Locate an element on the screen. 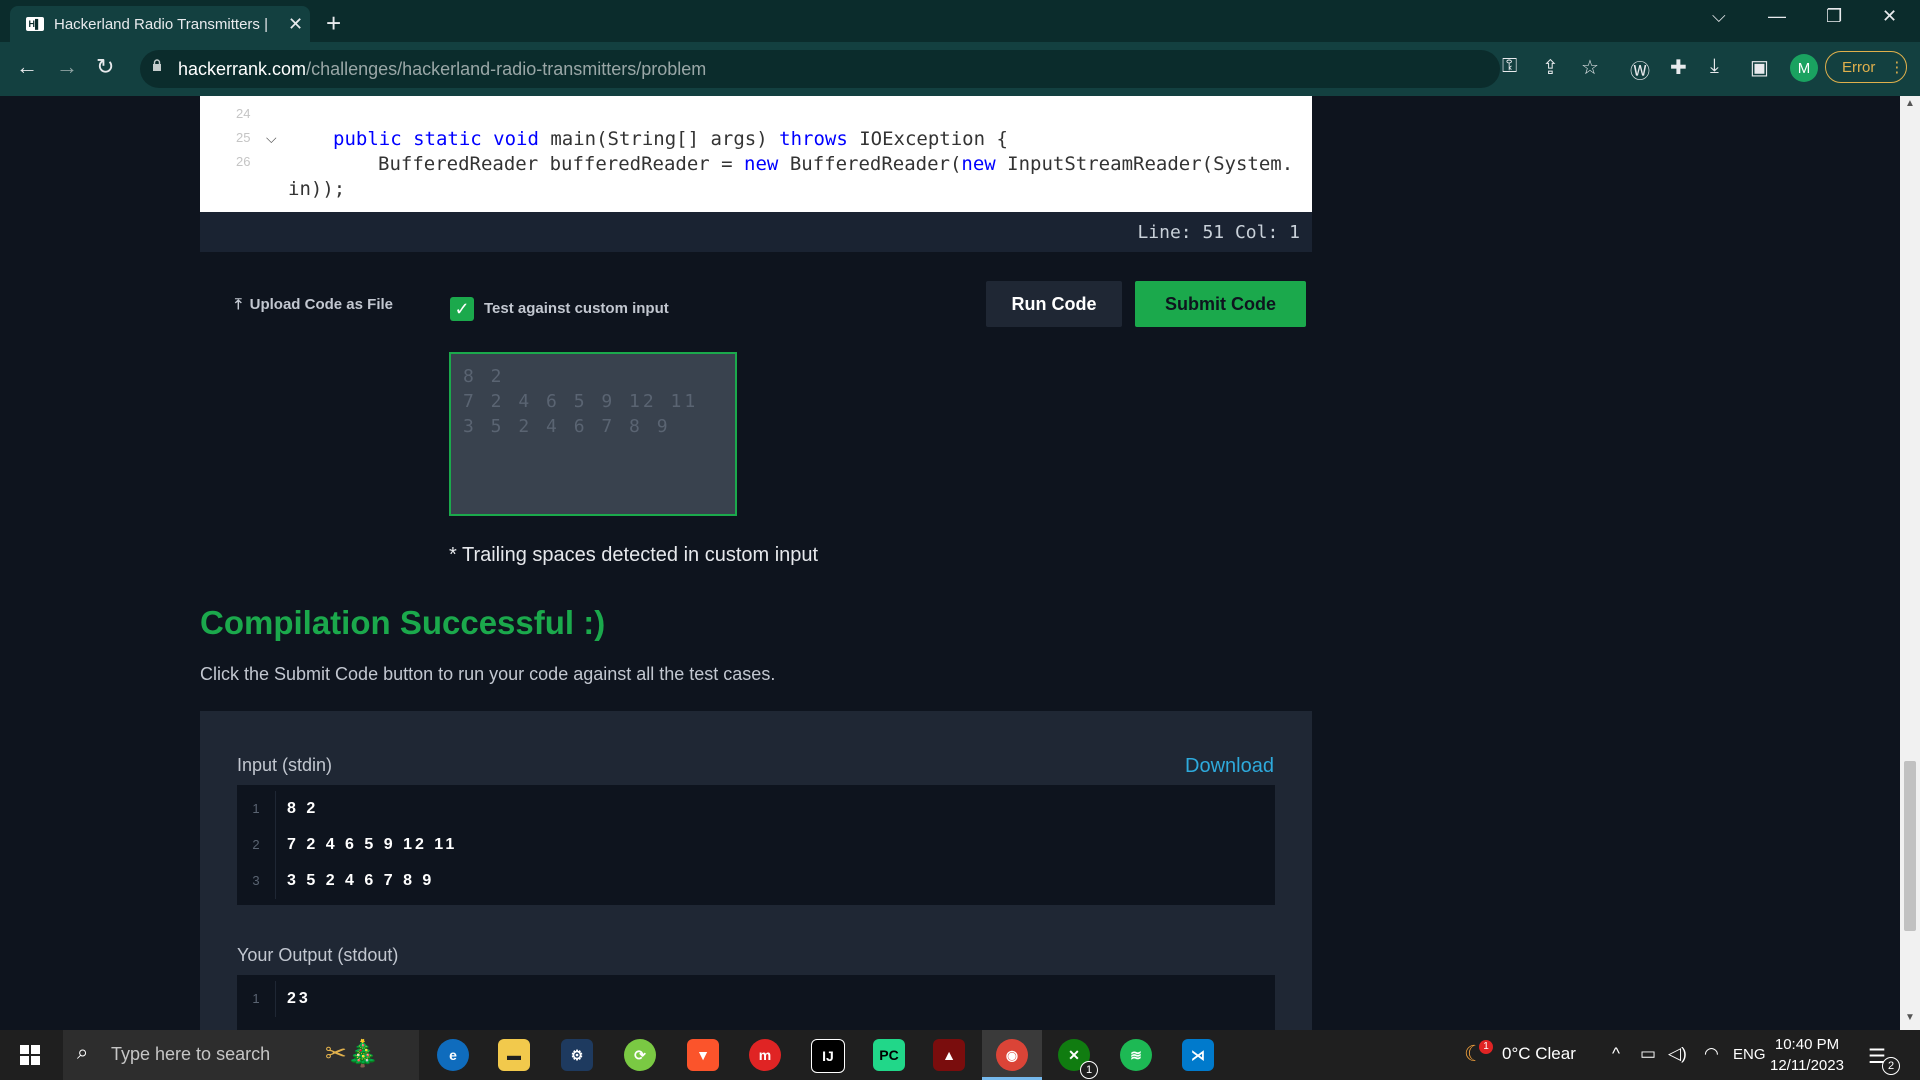 The height and width of the screenshot is (1080, 1920). code-line-26-wrap: in)); is located at coordinates (317, 189).